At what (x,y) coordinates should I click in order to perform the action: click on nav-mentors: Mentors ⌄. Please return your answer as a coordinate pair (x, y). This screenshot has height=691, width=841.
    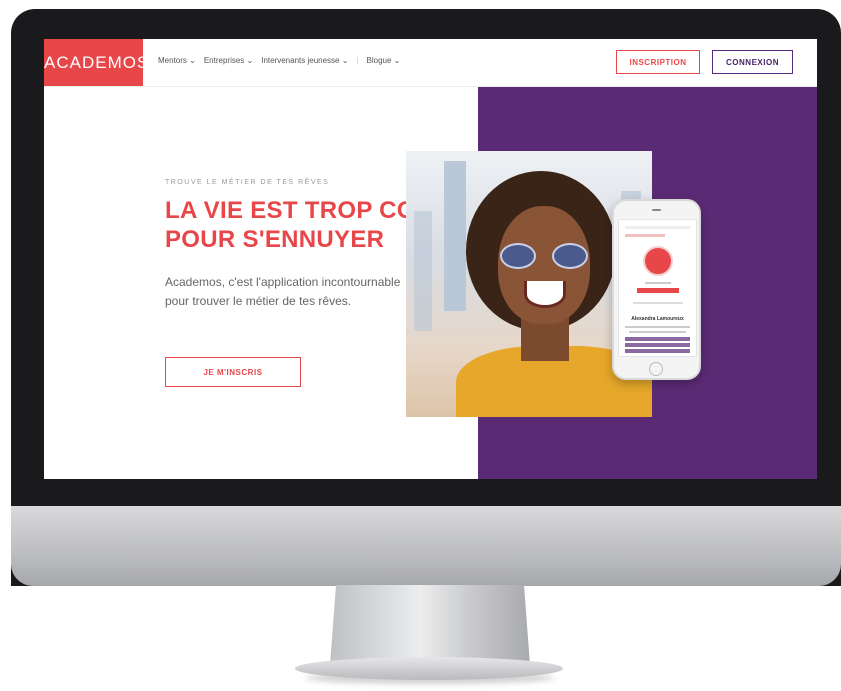
    Looking at the image, I should click on (177, 60).